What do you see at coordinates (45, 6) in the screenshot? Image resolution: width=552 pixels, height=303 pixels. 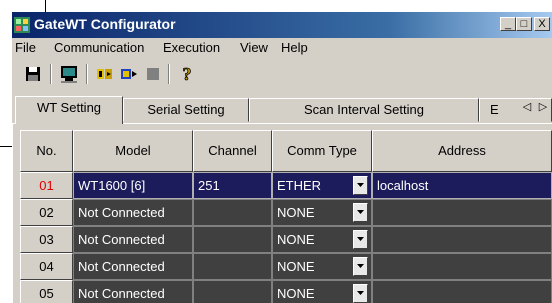 I see `annotation-leader-top` at bounding box center [45, 6].